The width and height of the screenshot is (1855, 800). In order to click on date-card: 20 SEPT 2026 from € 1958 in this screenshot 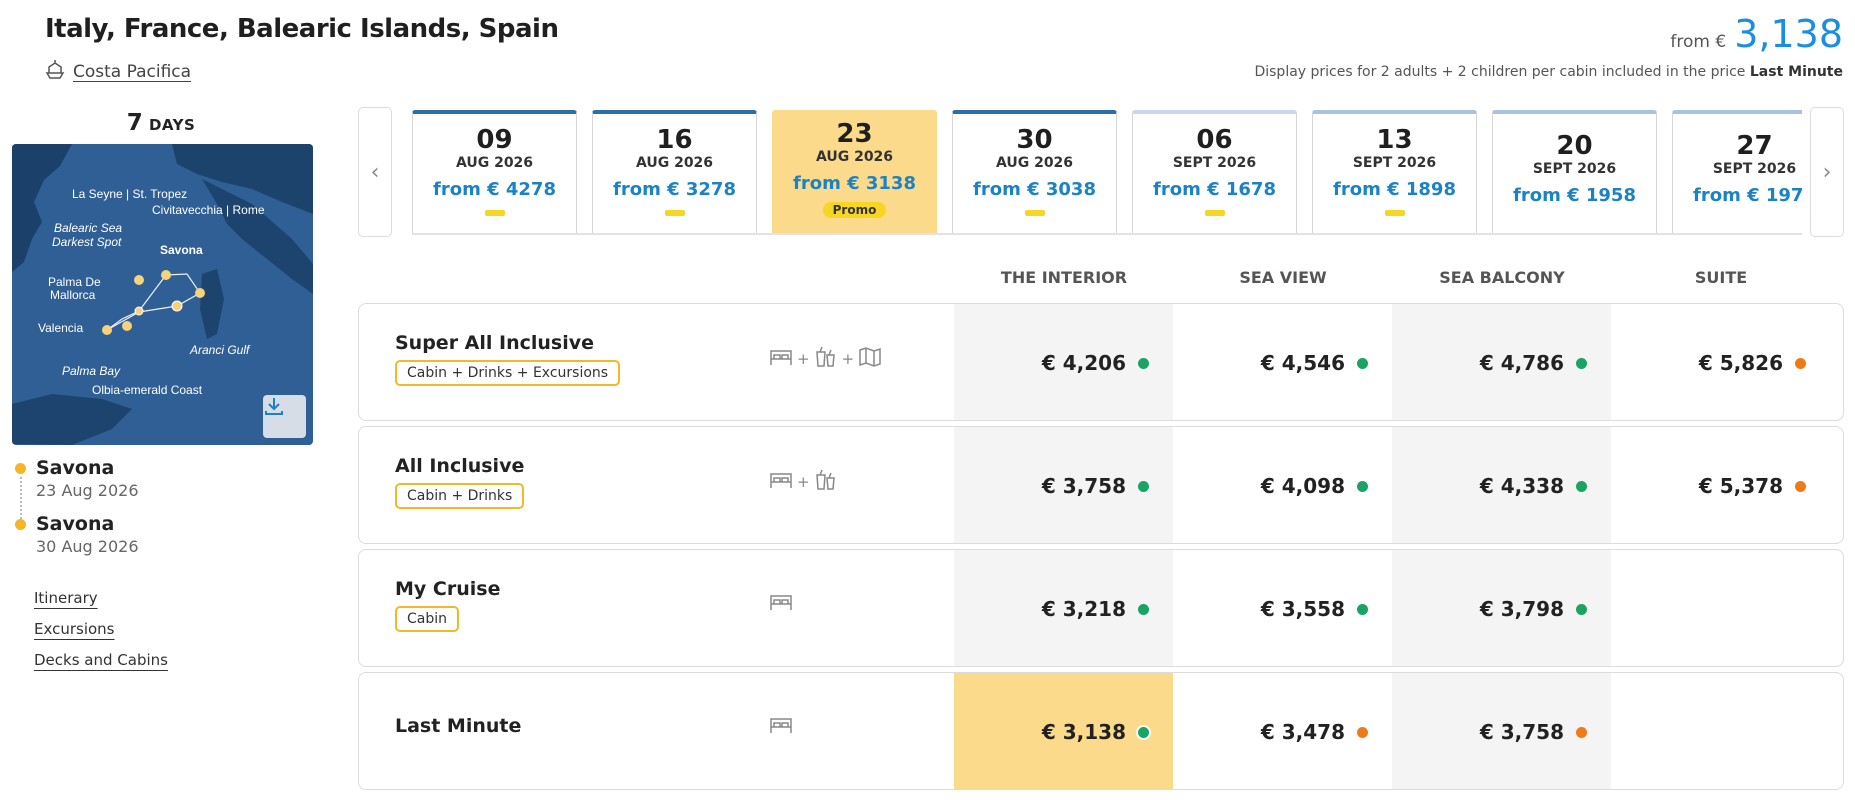, I will do `click(1574, 171)`.